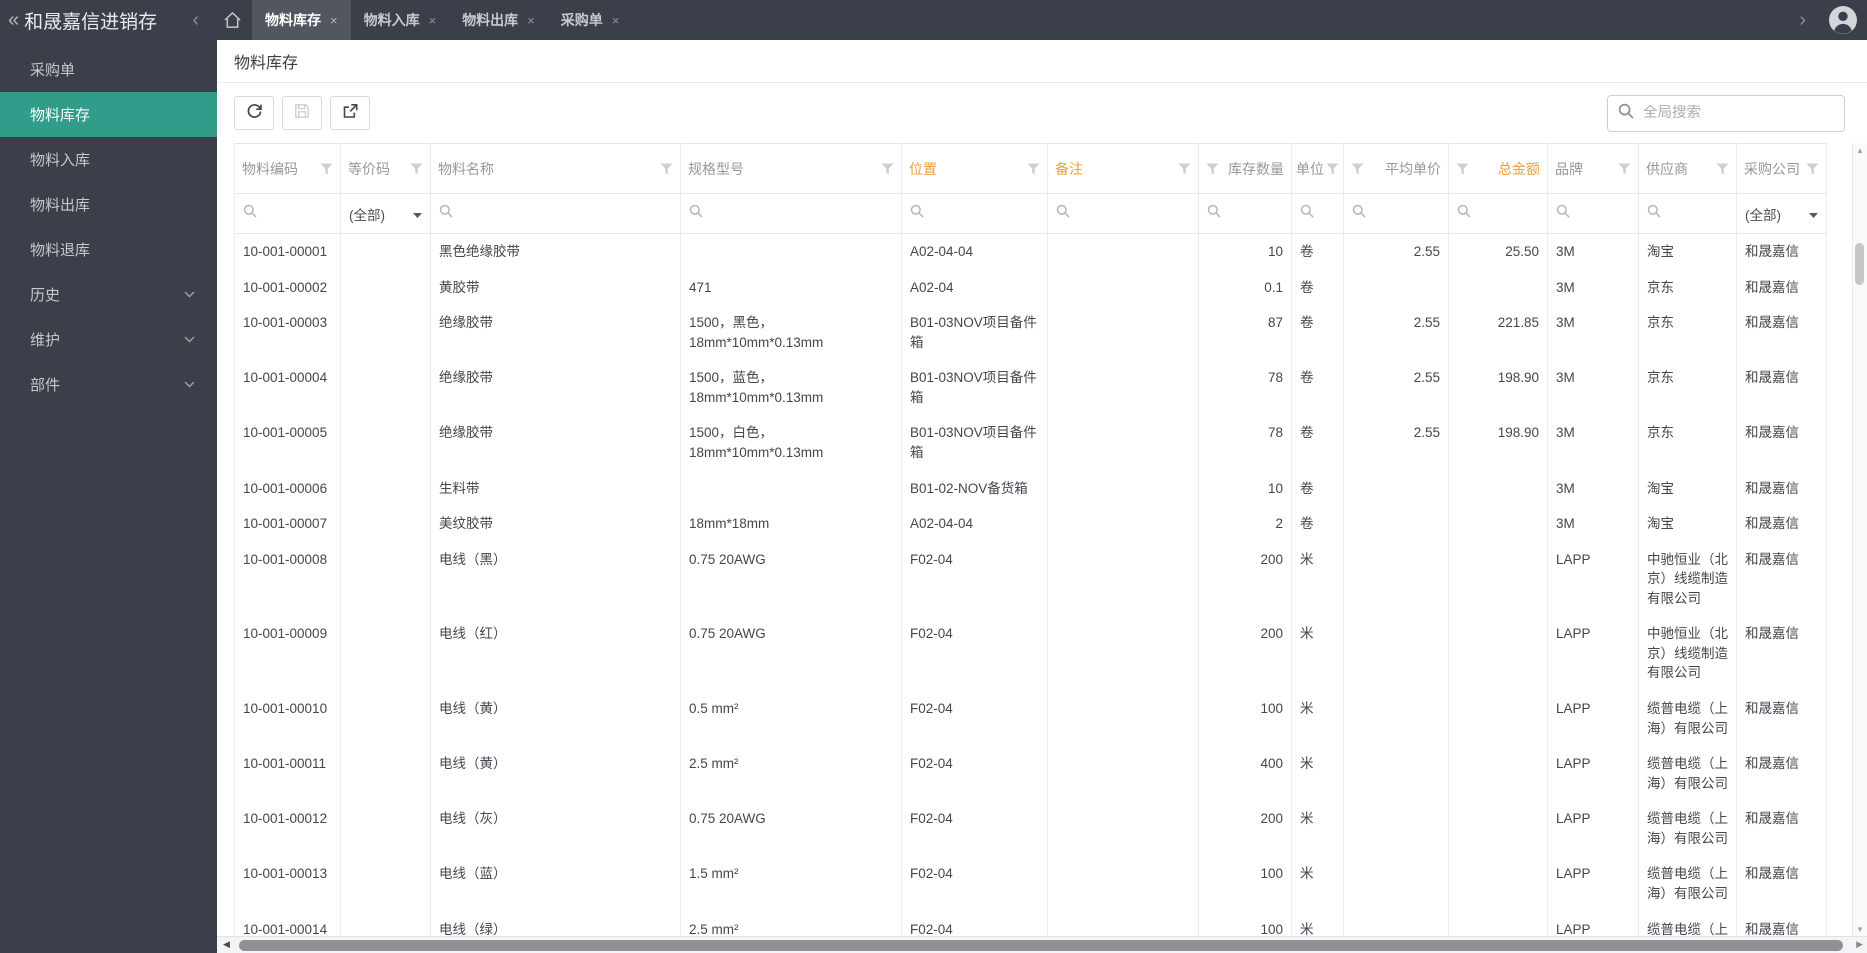  What do you see at coordinates (287, 333) in the screenshot?
I see `cell-code: 10-001-00003` at bounding box center [287, 333].